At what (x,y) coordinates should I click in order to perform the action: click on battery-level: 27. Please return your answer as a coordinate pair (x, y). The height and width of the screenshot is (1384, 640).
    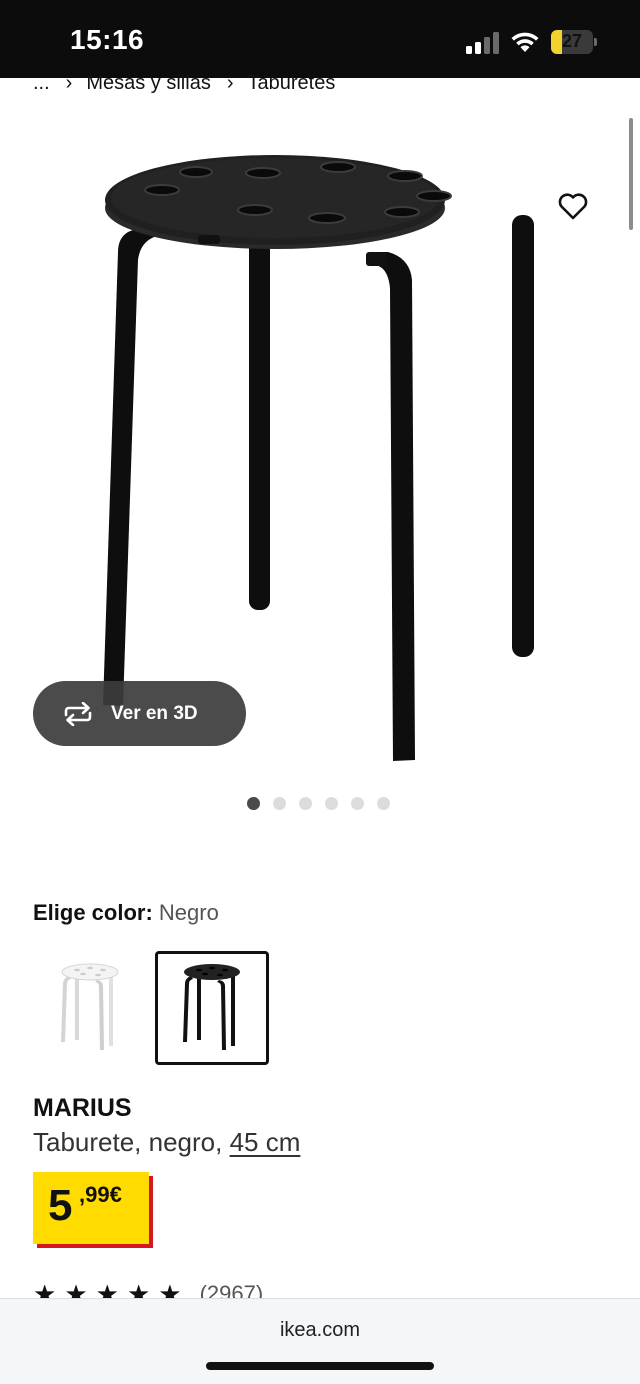
    Looking at the image, I should click on (572, 41).